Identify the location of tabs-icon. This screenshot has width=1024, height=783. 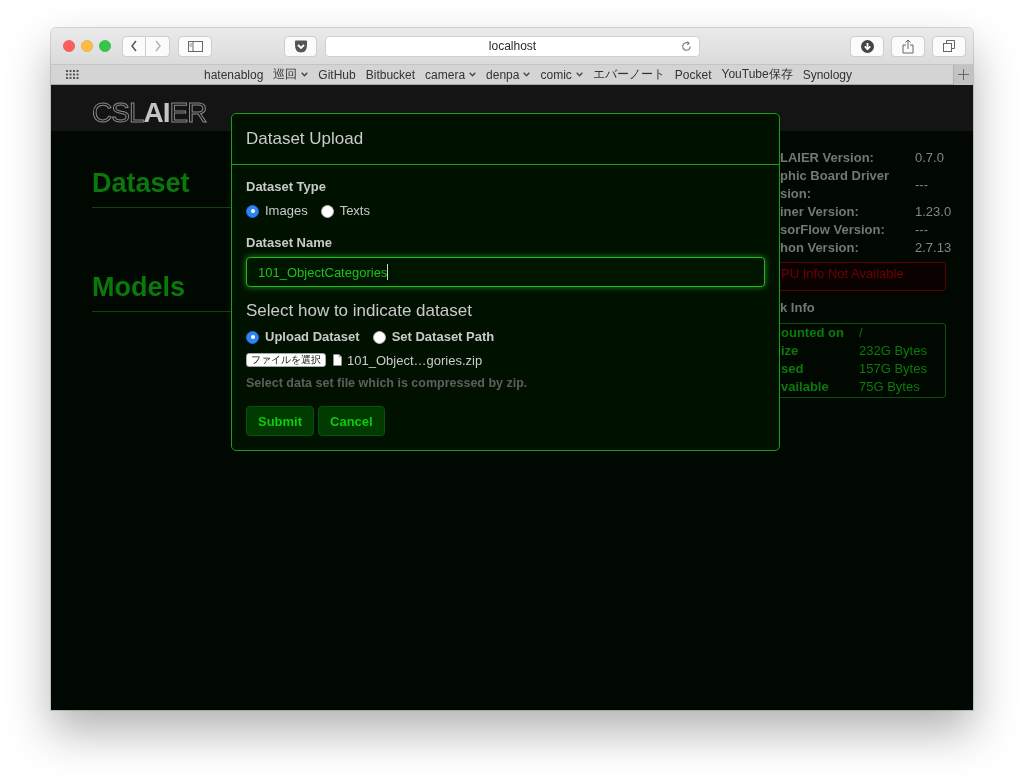
(949, 46).